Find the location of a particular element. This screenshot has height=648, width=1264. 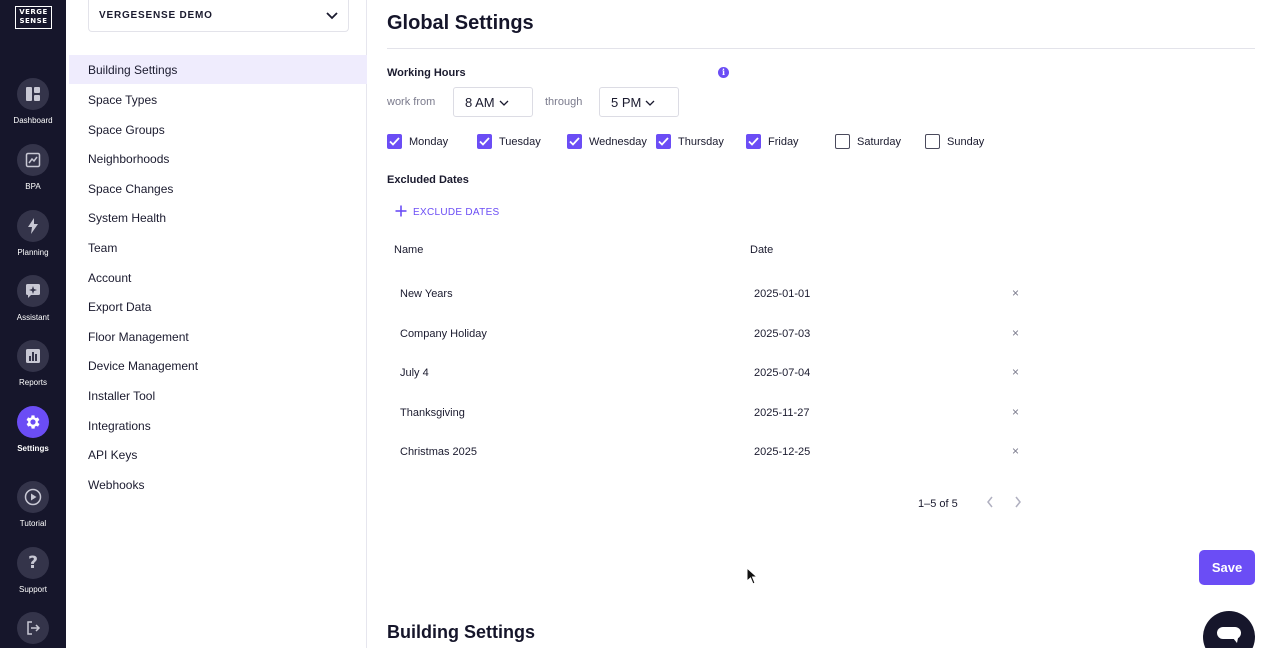

nav-label: Assistant is located at coordinates (33, 317).